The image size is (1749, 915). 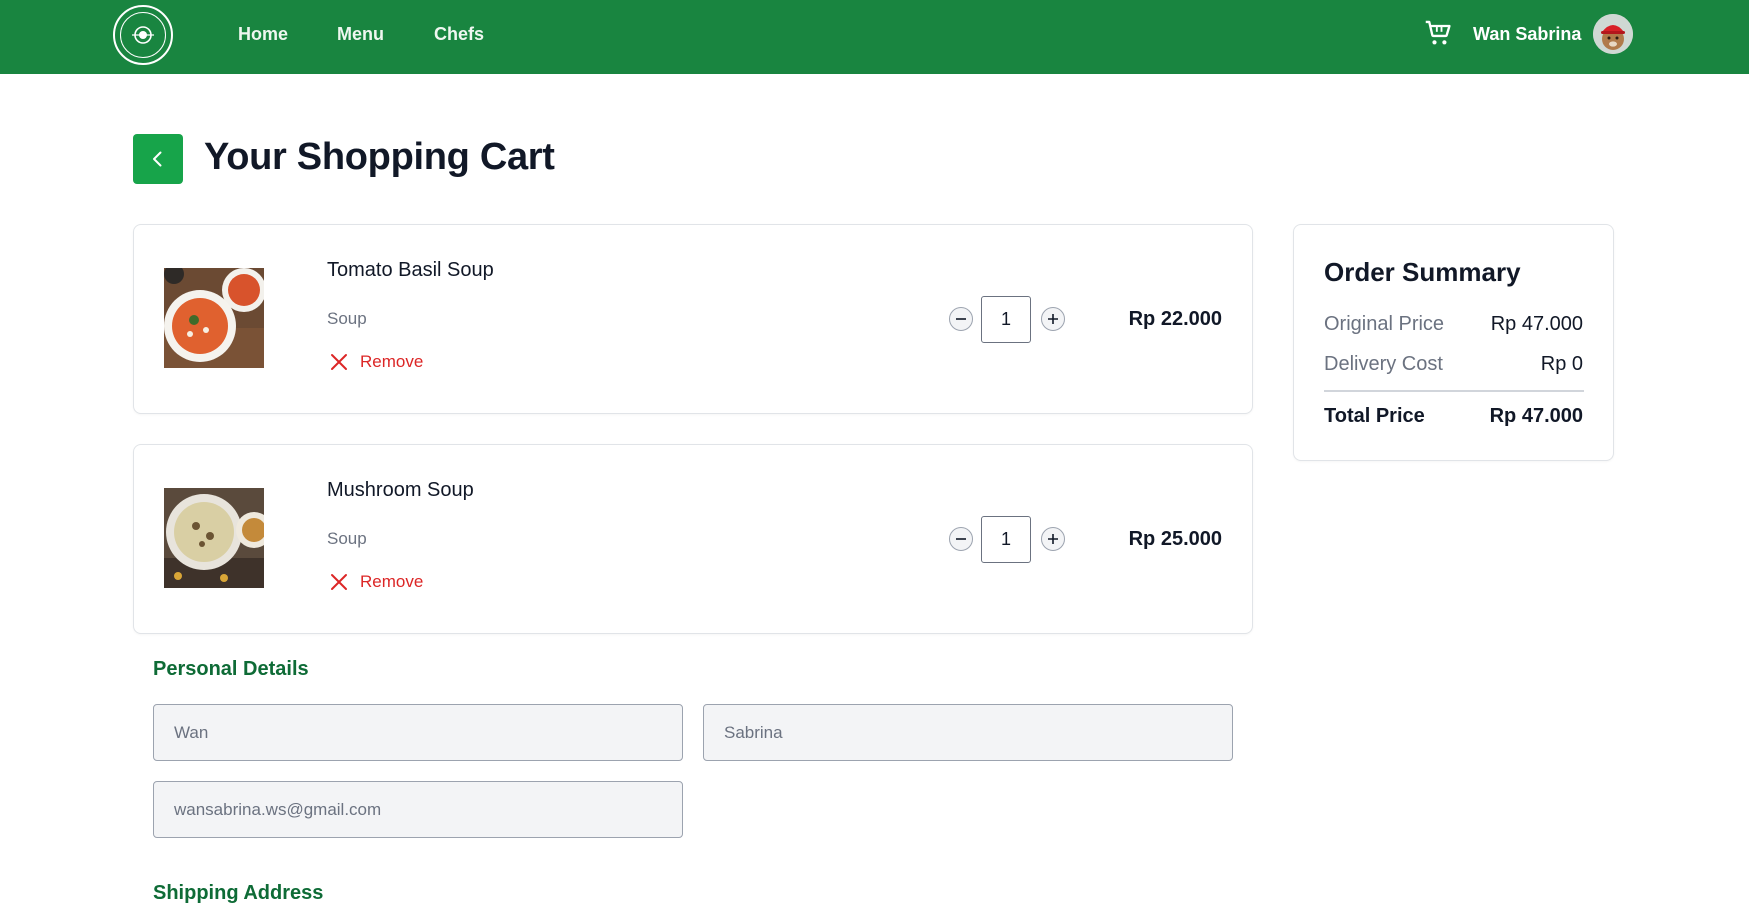 What do you see at coordinates (753, 732) in the screenshot?
I see `last-name-value: Sabrina` at bounding box center [753, 732].